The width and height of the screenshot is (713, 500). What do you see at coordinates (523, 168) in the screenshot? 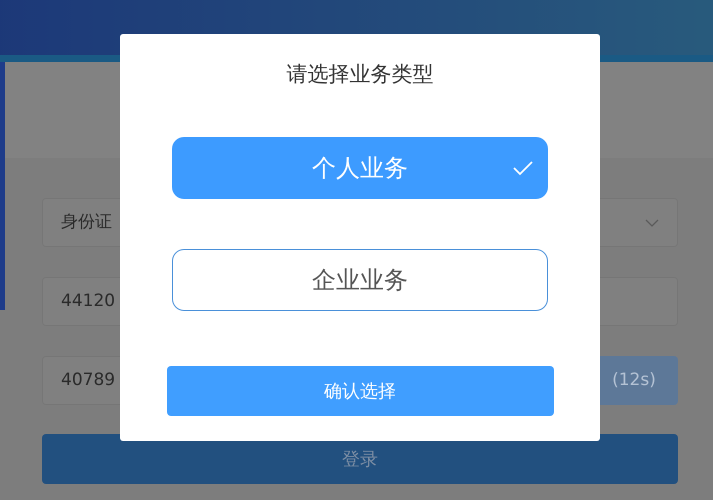
I see `checkmark-icon` at bounding box center [523, 168].